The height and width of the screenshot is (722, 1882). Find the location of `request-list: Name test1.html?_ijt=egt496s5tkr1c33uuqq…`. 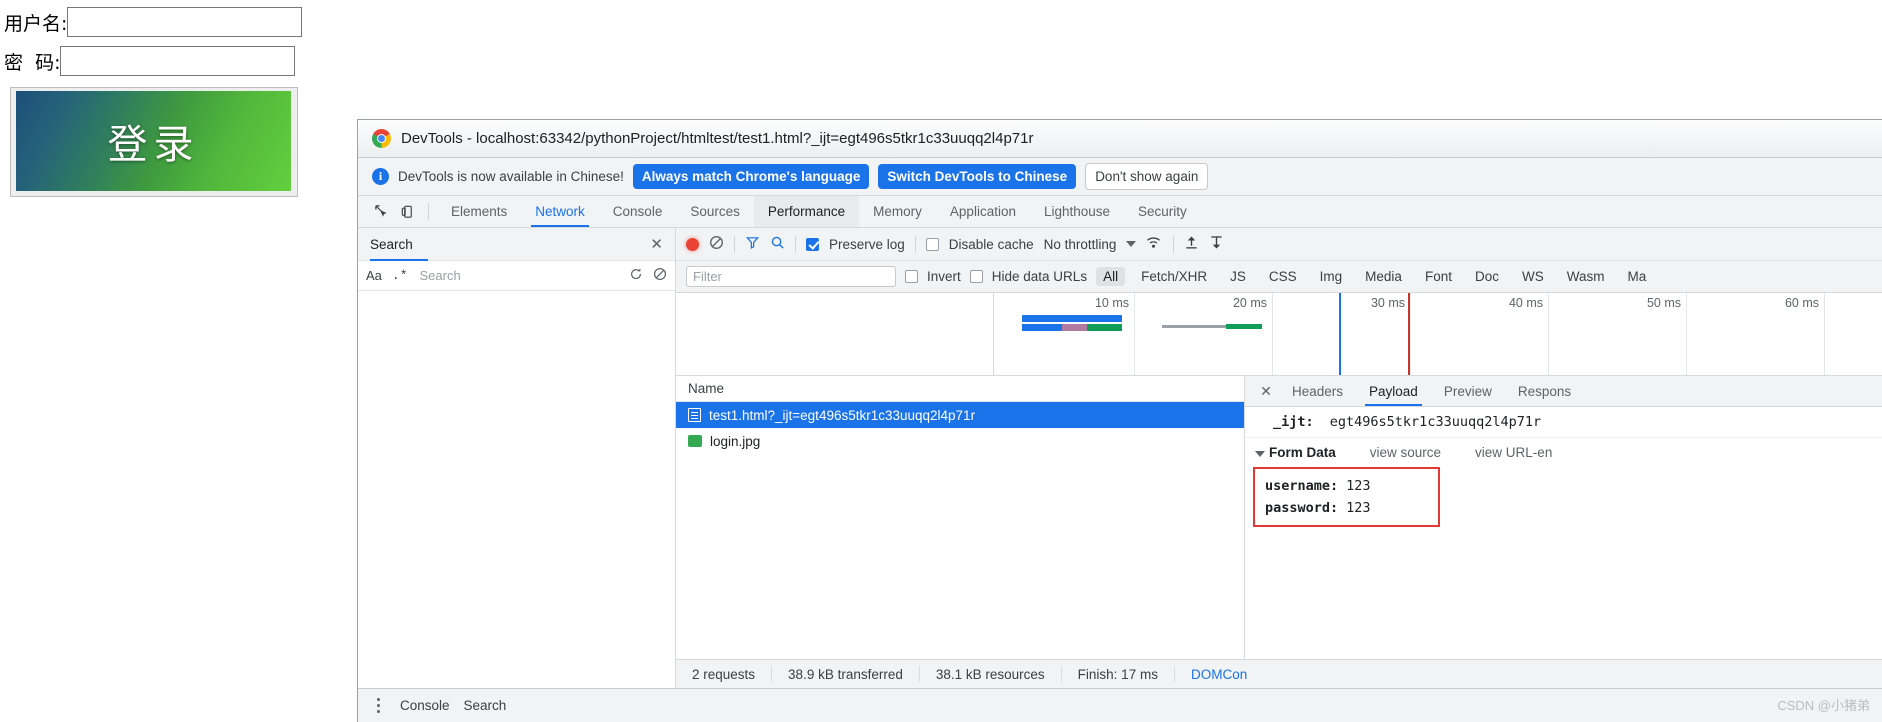

request-list: Name test1.html?_ijt=egt496s5tkr1c33uuqq… is located at coordinates (960, 517).